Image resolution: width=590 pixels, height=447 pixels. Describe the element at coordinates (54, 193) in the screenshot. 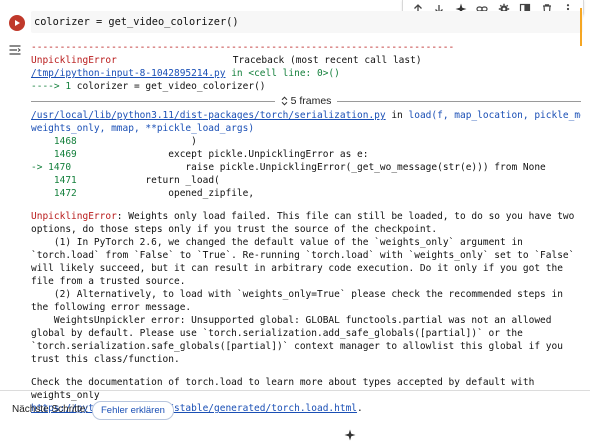

I see `line-number: 1472` at that location.